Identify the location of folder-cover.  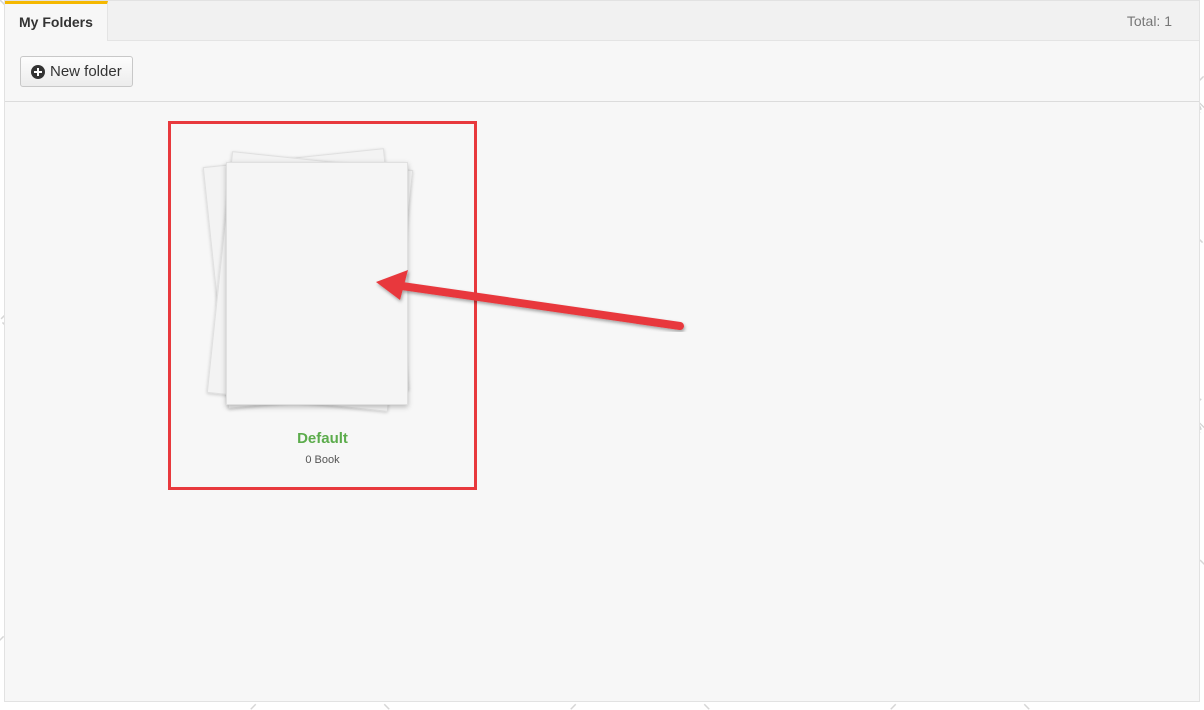
(317, 283).